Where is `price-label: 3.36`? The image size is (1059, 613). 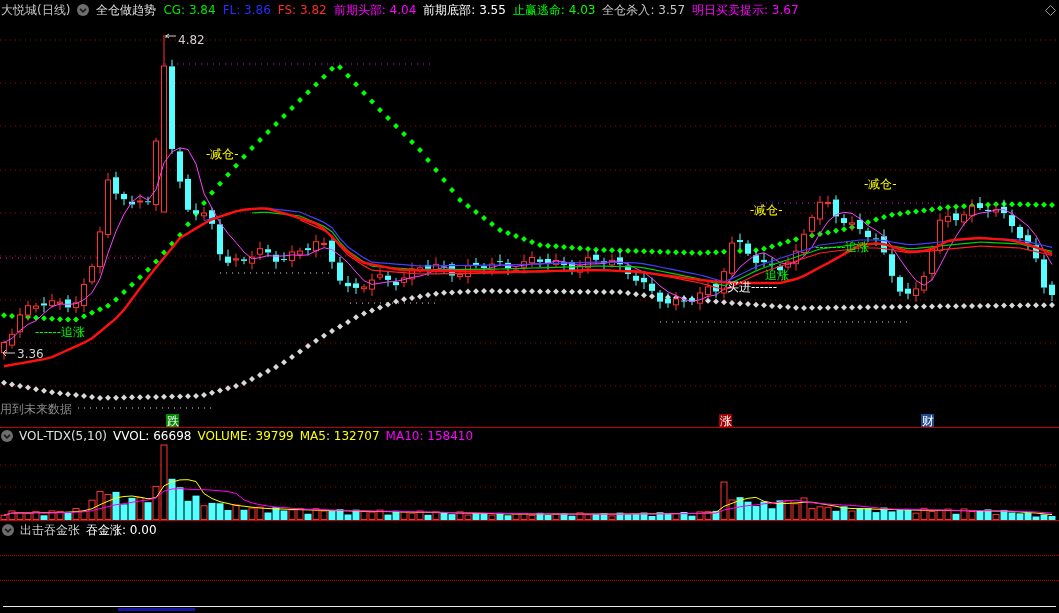 price-label: 3.36 is located at coordinates (30, 354).